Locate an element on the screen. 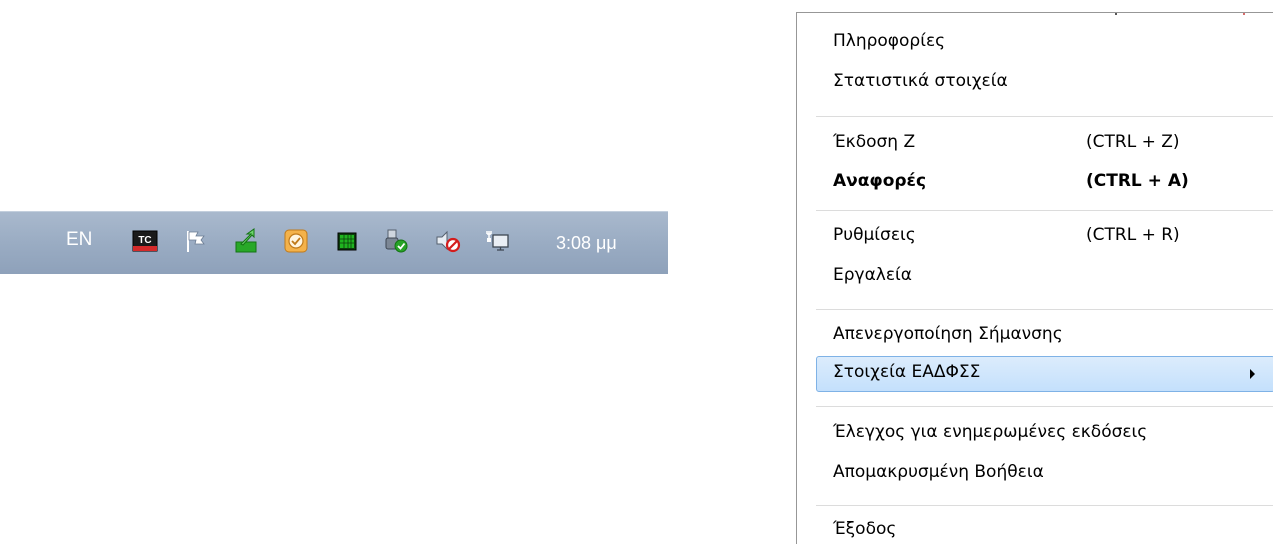 This screenshot has height=549, width=1273. tc-icon: TC is located at coordinates (145, 241).